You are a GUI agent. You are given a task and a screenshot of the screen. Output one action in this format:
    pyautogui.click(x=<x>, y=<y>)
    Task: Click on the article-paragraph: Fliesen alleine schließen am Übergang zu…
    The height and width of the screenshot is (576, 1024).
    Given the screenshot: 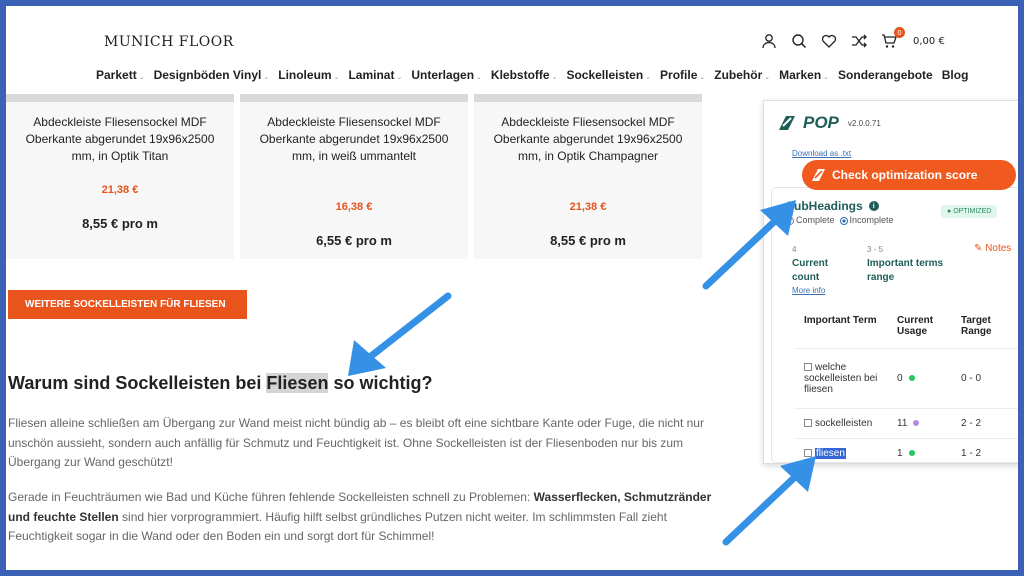 What is the action you would take?
    pyautogui.click(x=356, y=442)
    